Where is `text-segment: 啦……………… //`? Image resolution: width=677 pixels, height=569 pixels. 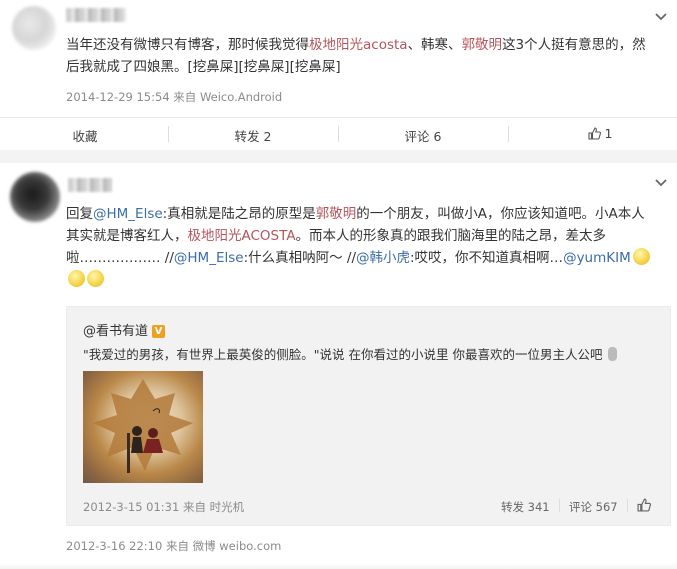 text-segment: 啦……………… // is located at coordinates (120, 258).